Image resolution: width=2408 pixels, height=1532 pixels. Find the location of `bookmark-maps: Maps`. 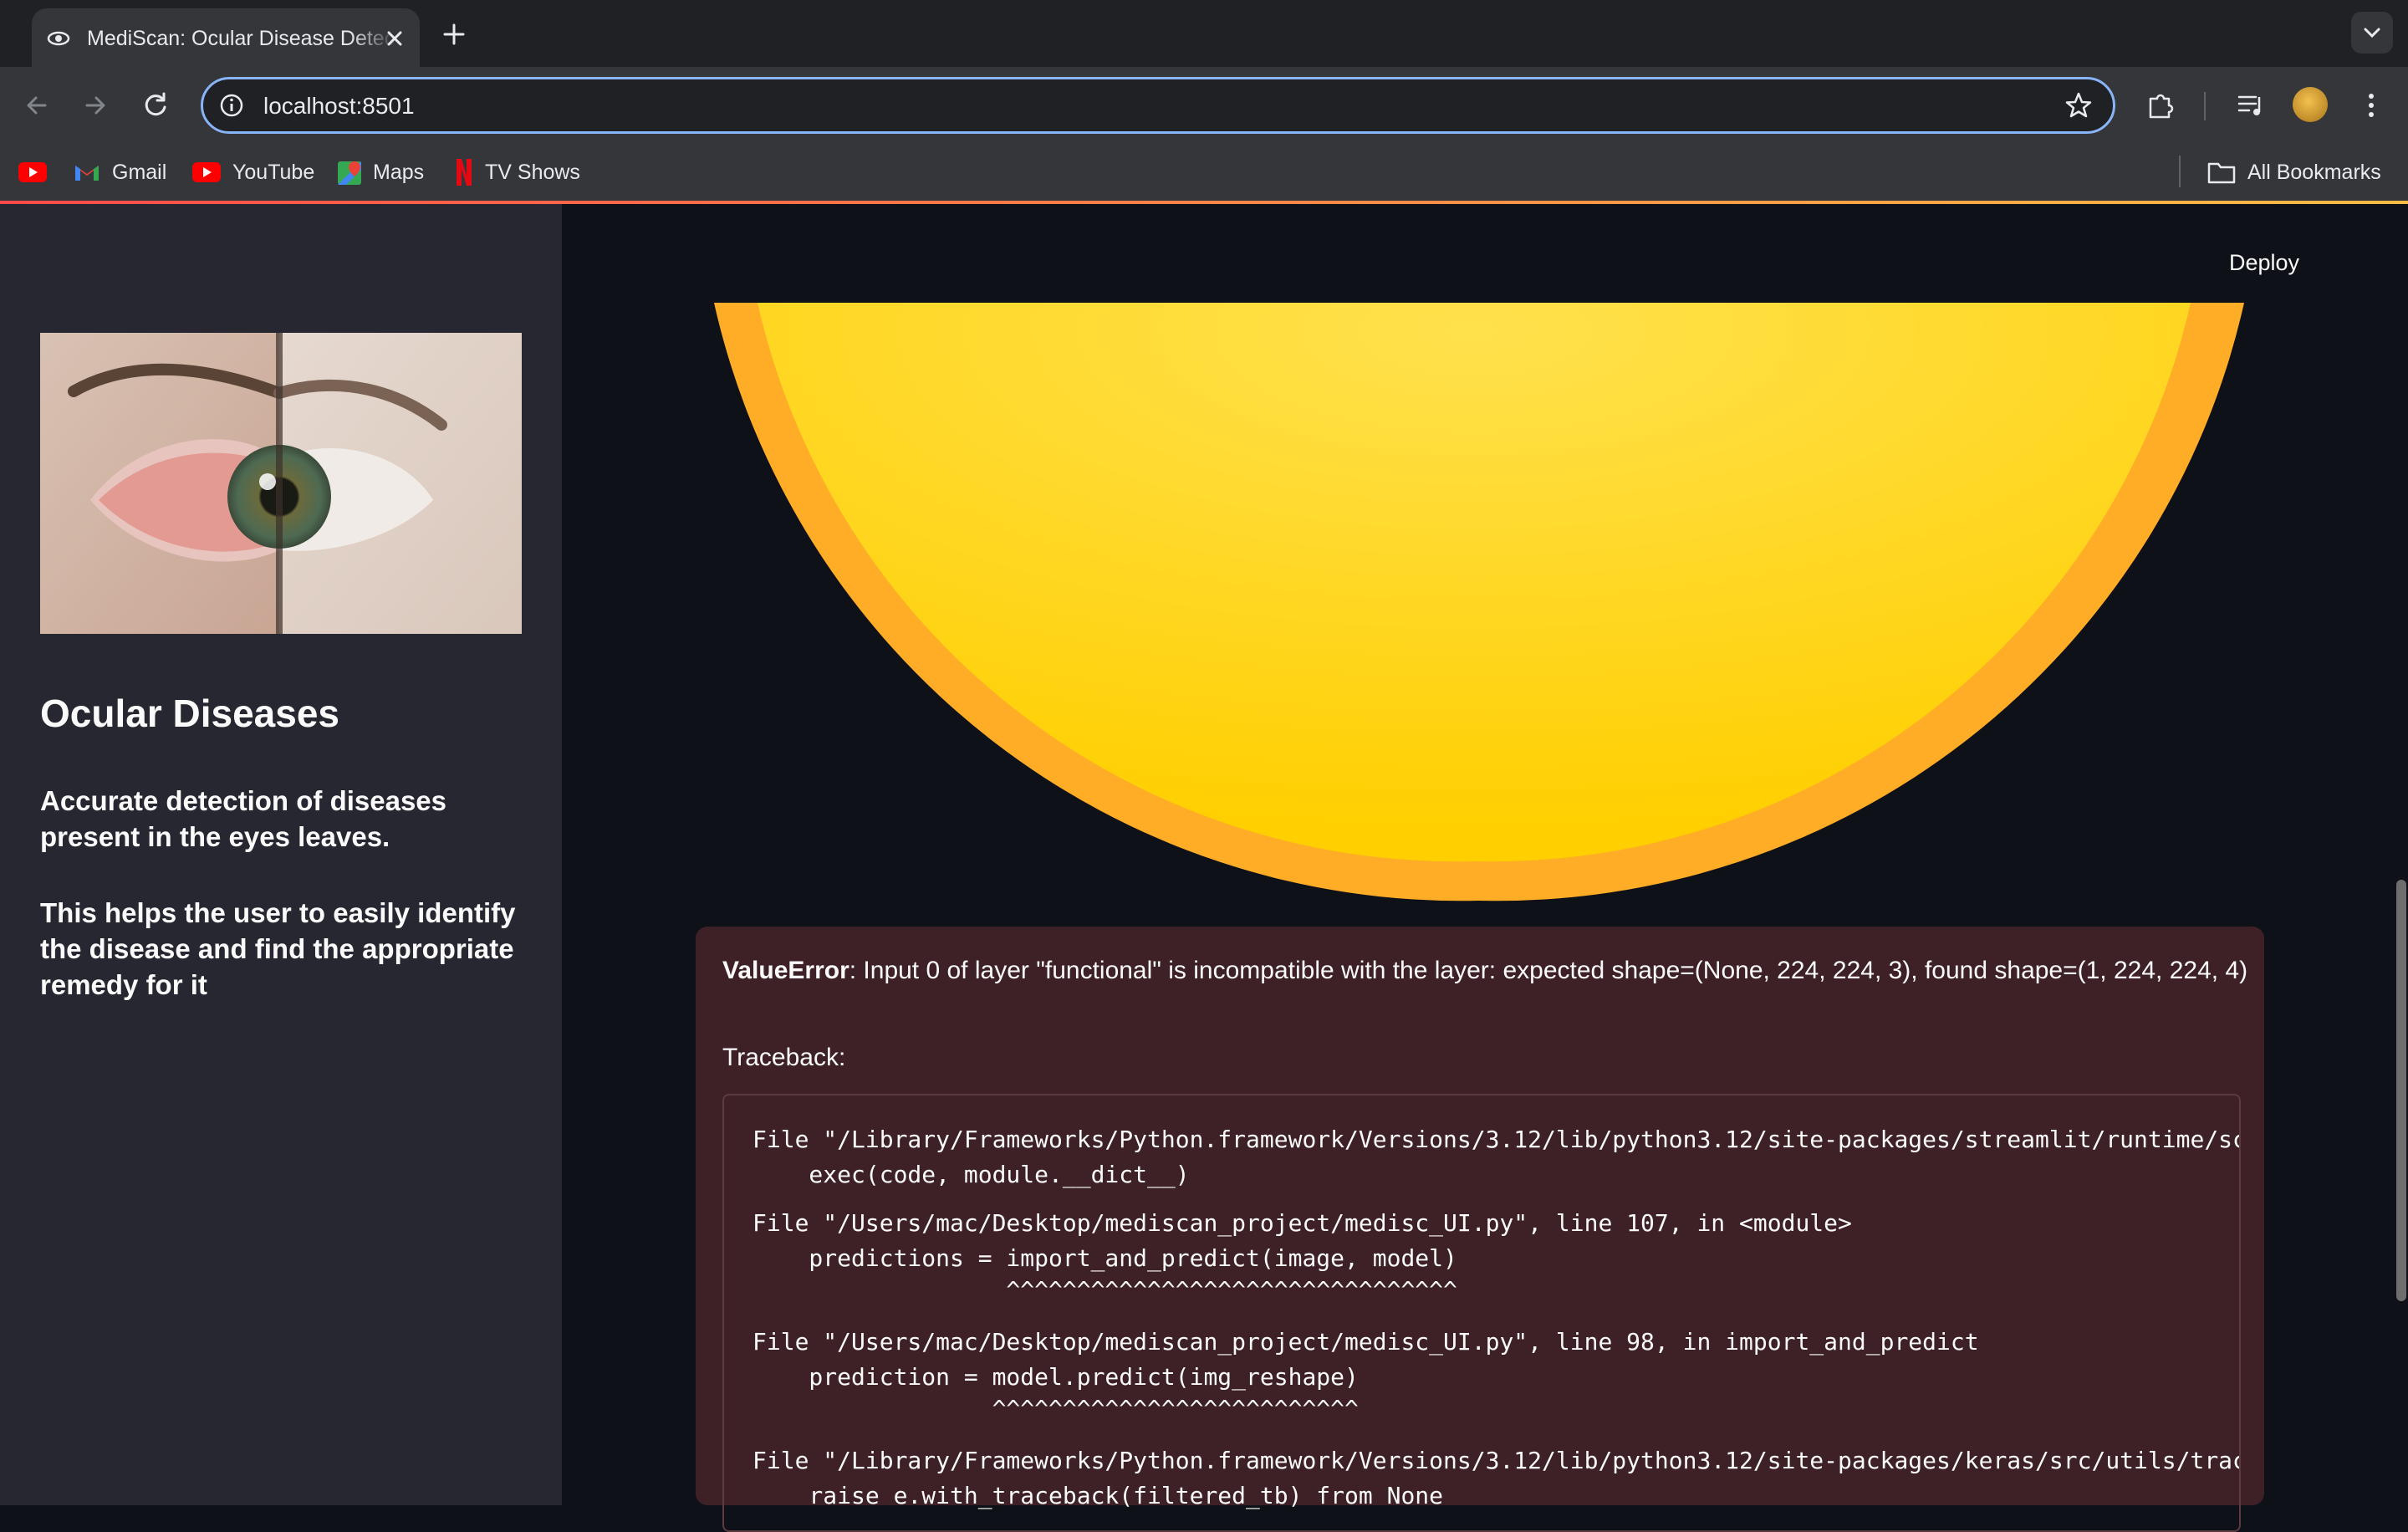

bookmark-maps: Maps is located at coordinates (381, 172).